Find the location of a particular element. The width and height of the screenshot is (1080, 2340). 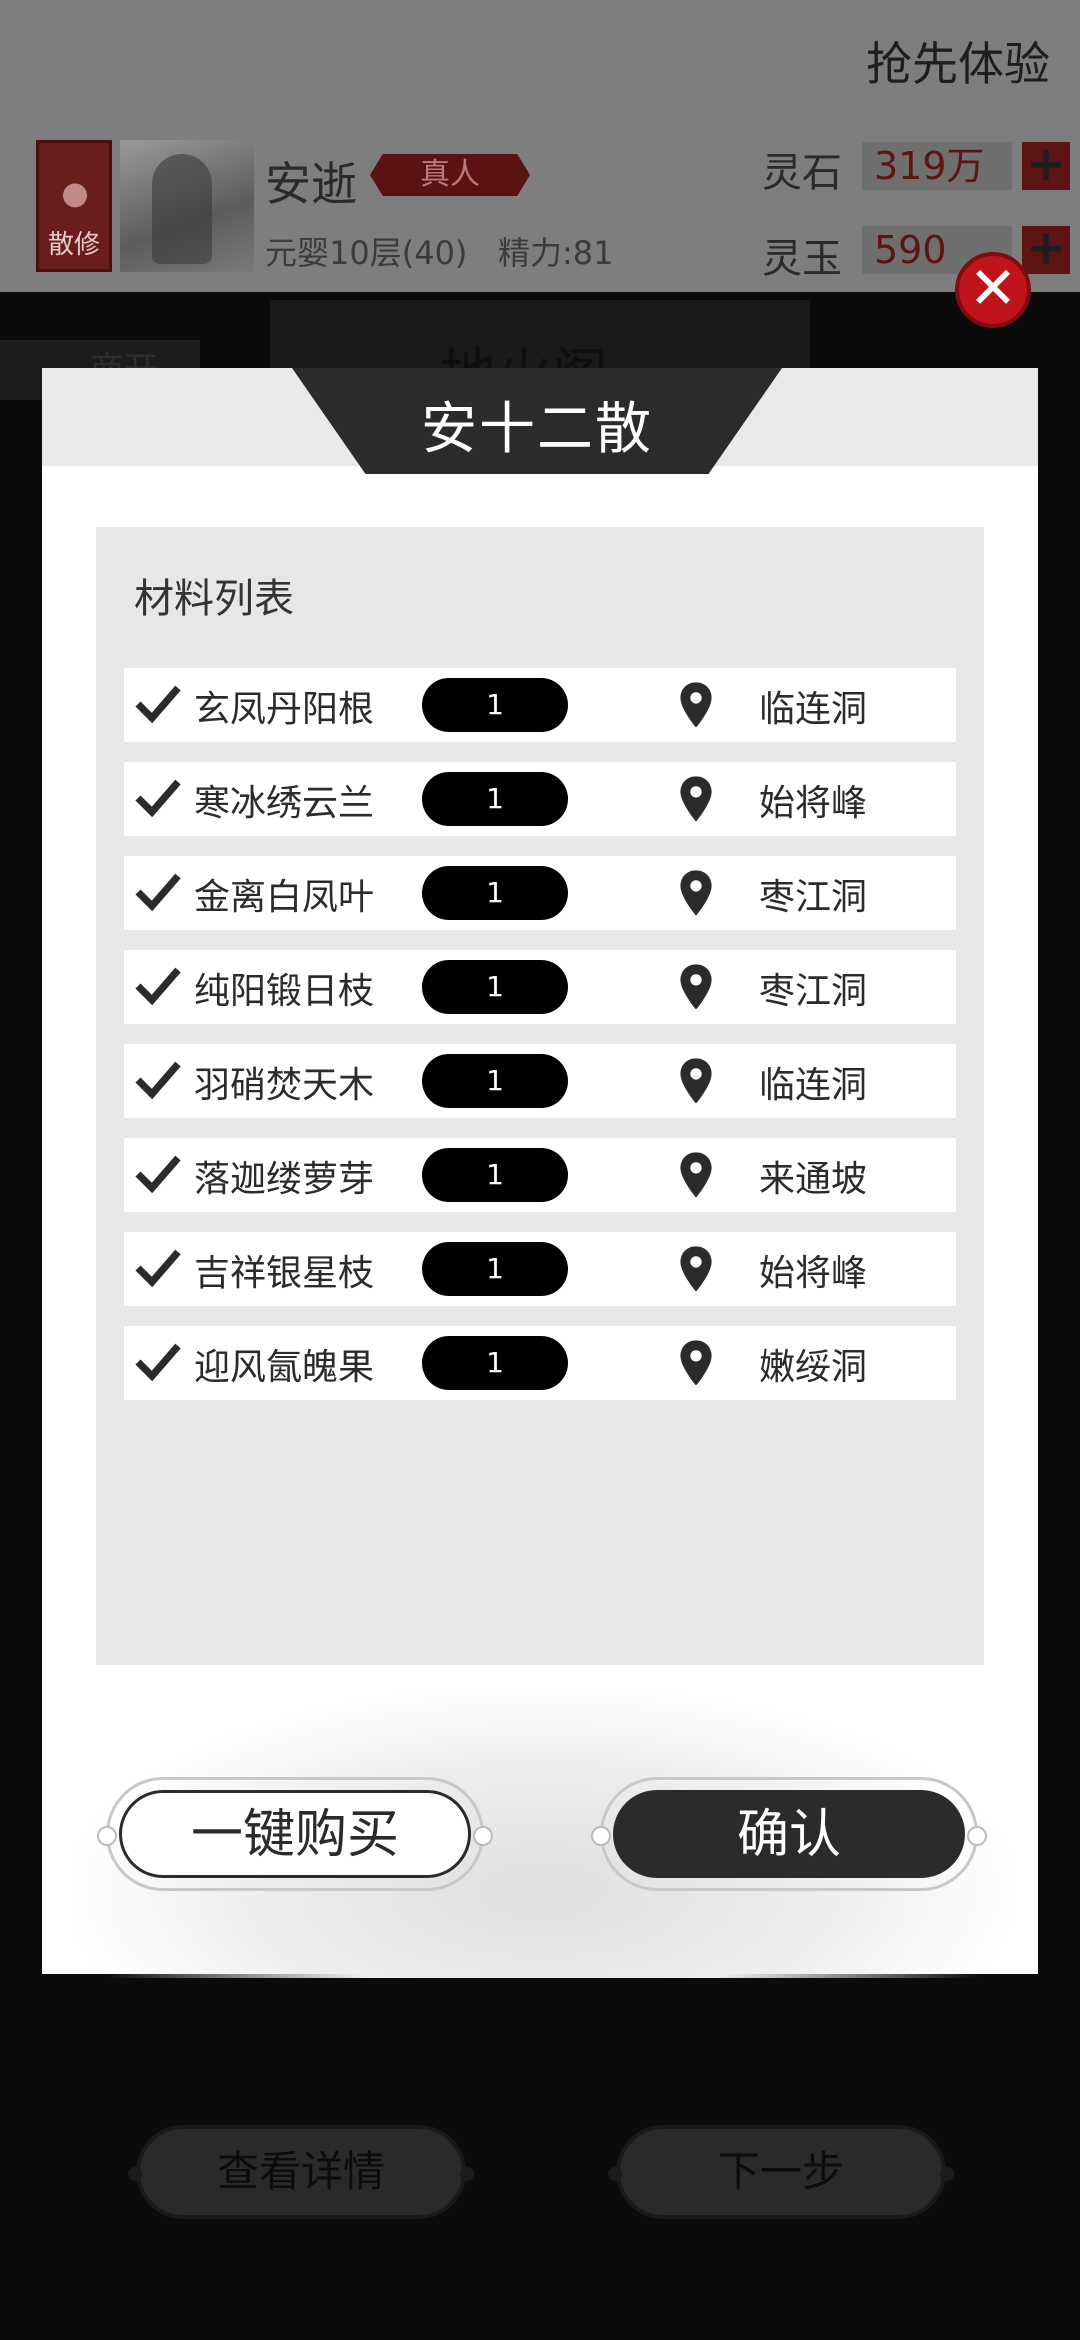

buy-all-button-frame: 一键购买 is located at coordinates (295, 1834).